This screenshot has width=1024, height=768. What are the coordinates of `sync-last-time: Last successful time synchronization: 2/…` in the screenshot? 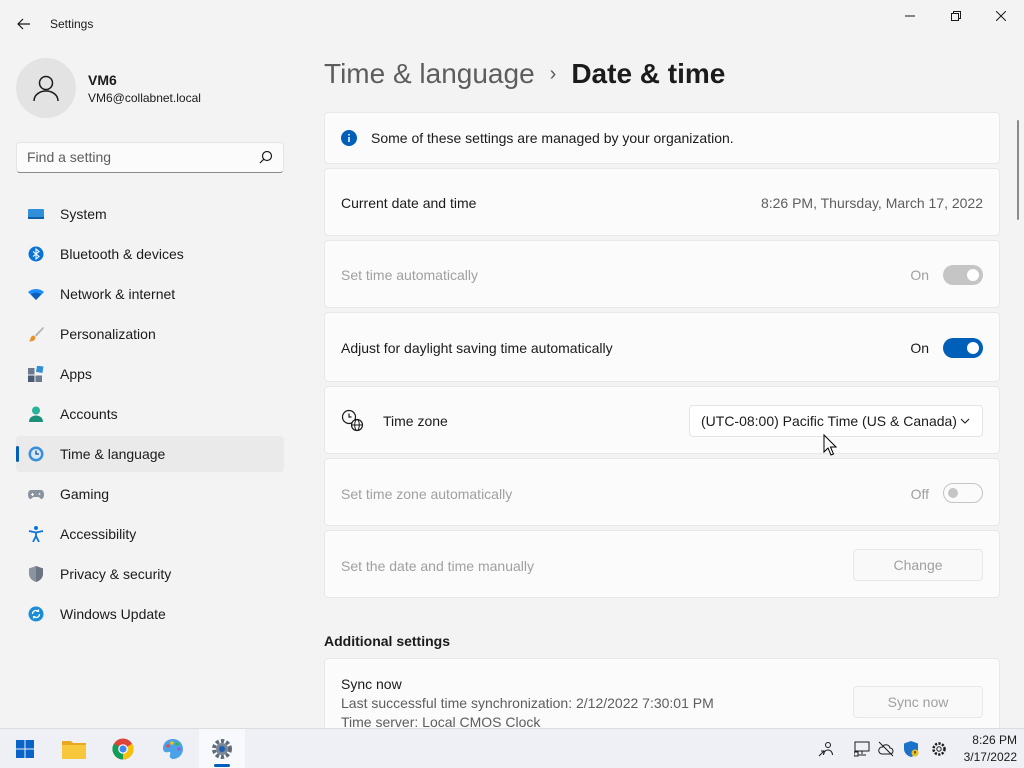 It's located at (527, 703).